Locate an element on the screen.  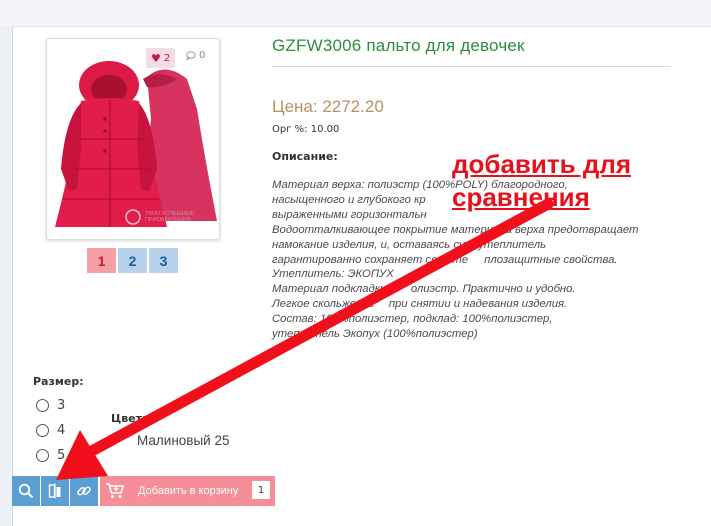
photo-pagination: 1 2 3 is located at coordinates (132, 260).